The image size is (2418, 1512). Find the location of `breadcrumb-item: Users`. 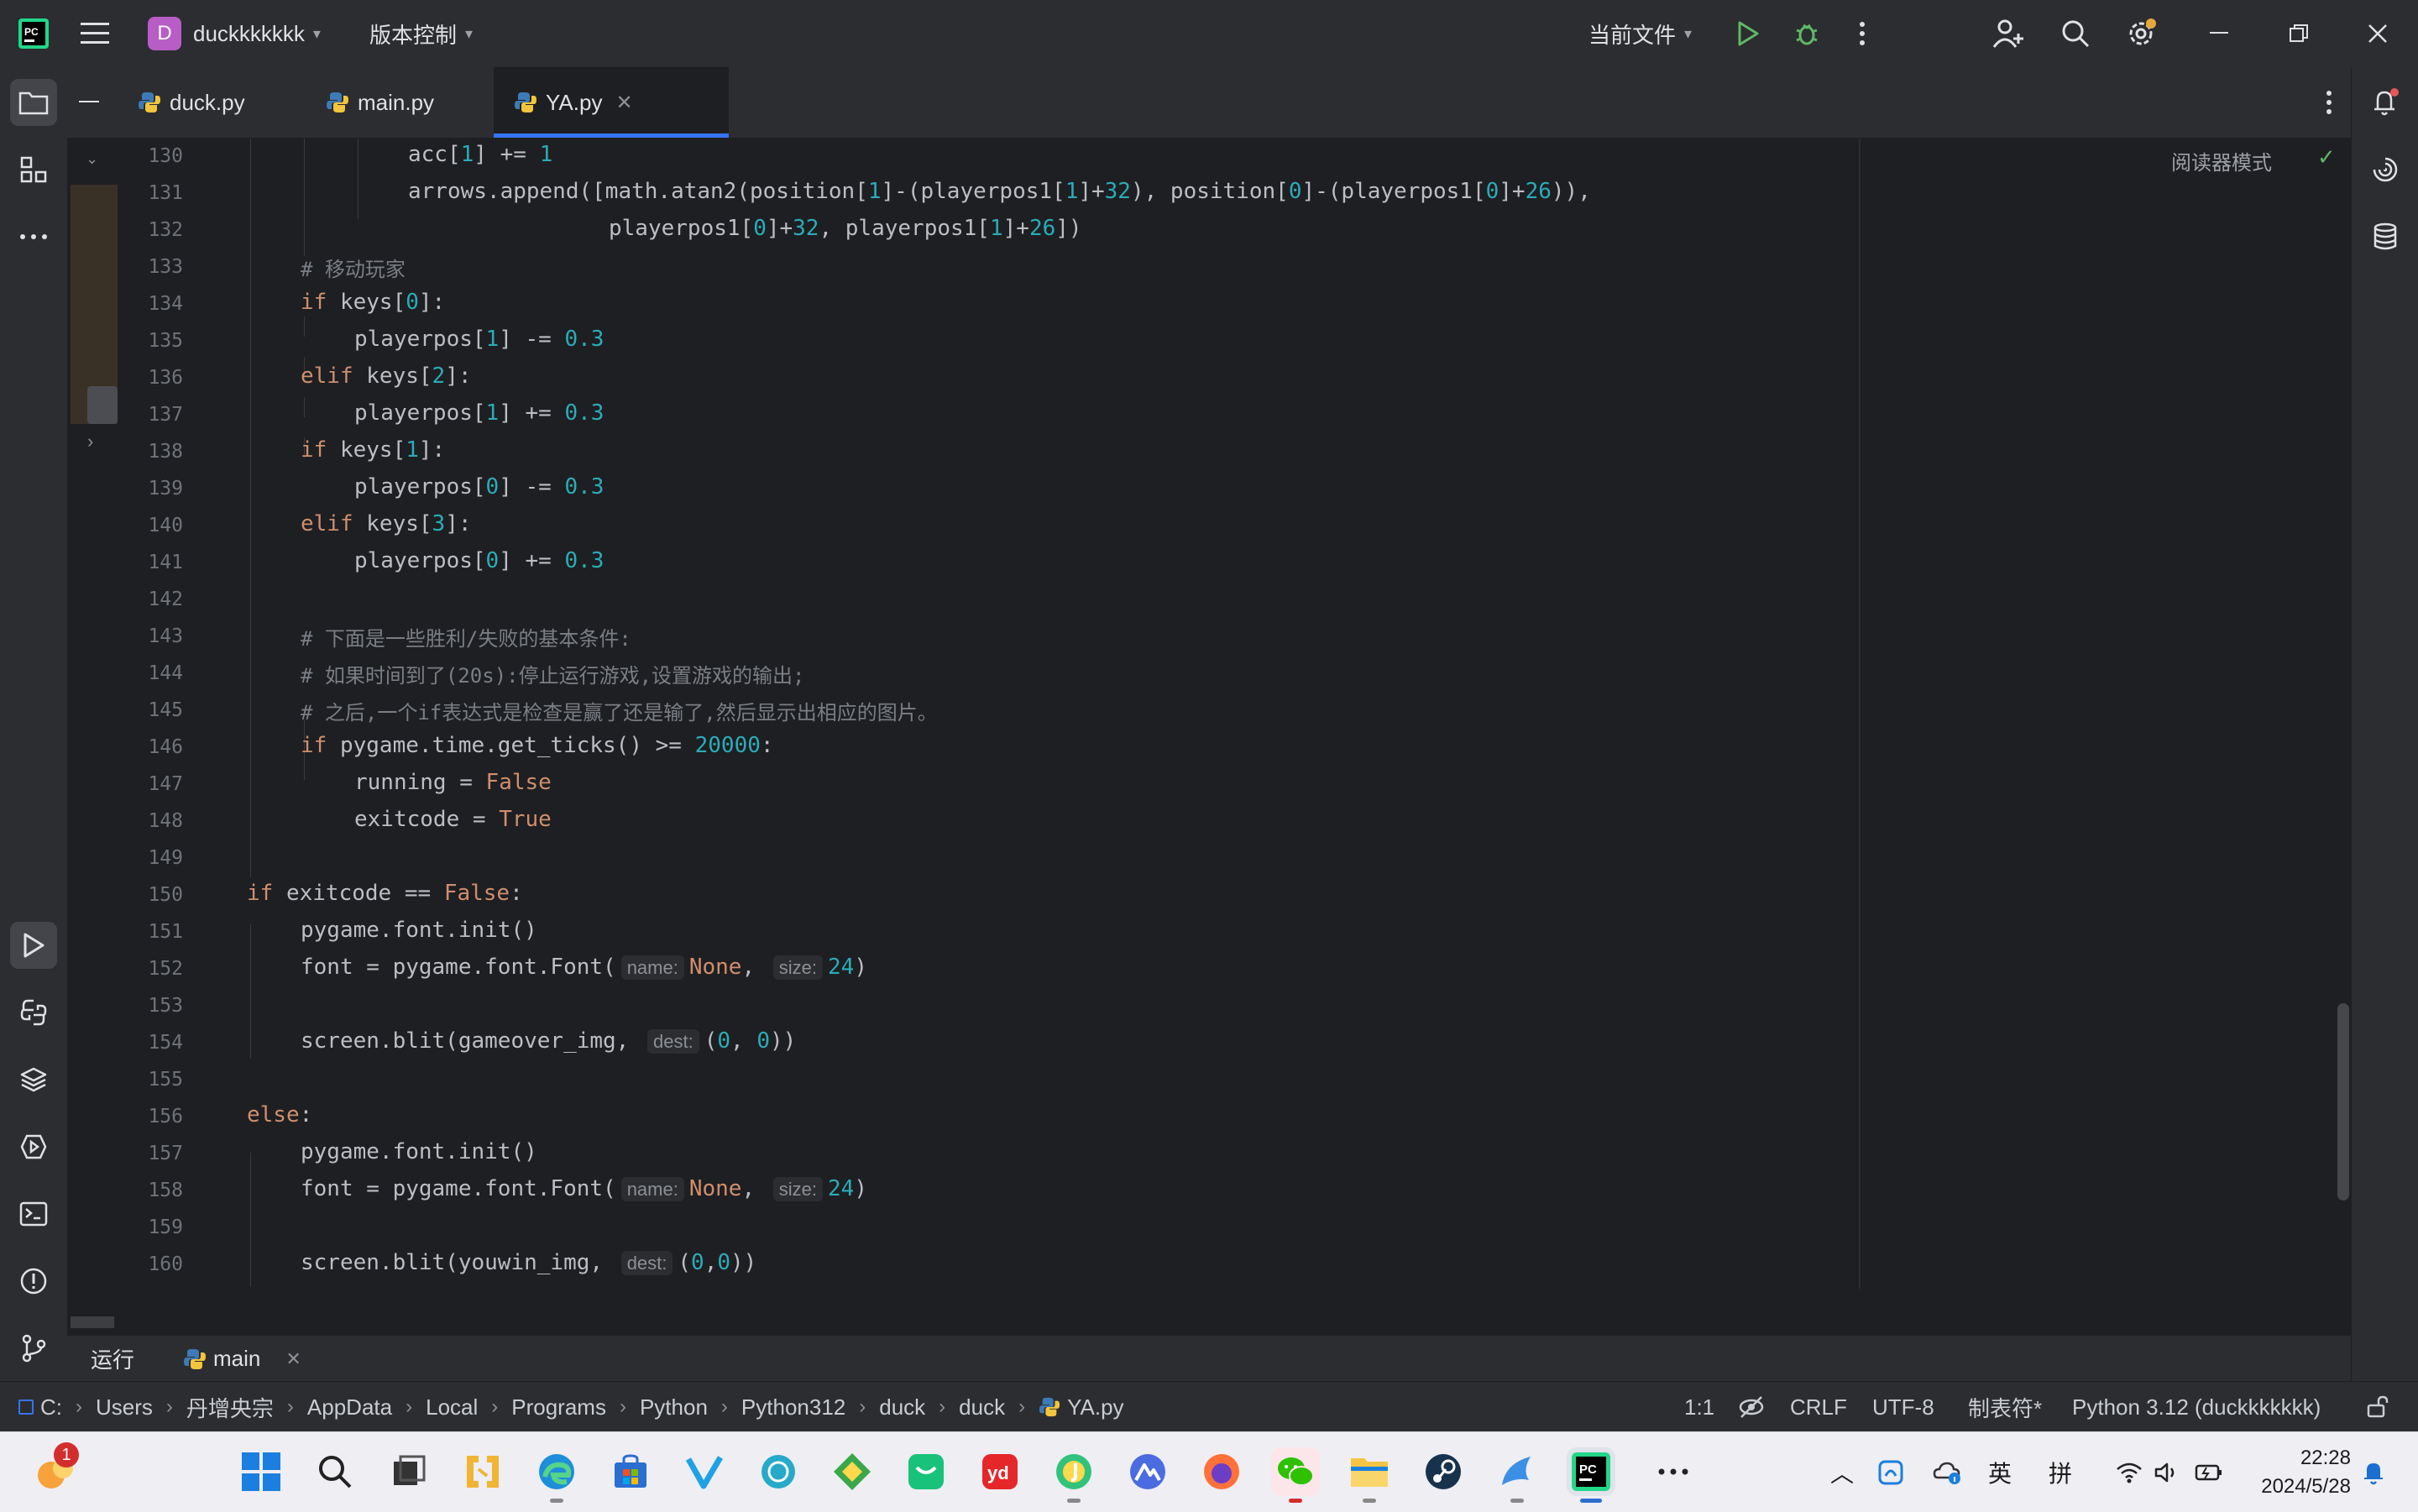

breadcrumb-item: Users is located at coordinates (124, 1407).